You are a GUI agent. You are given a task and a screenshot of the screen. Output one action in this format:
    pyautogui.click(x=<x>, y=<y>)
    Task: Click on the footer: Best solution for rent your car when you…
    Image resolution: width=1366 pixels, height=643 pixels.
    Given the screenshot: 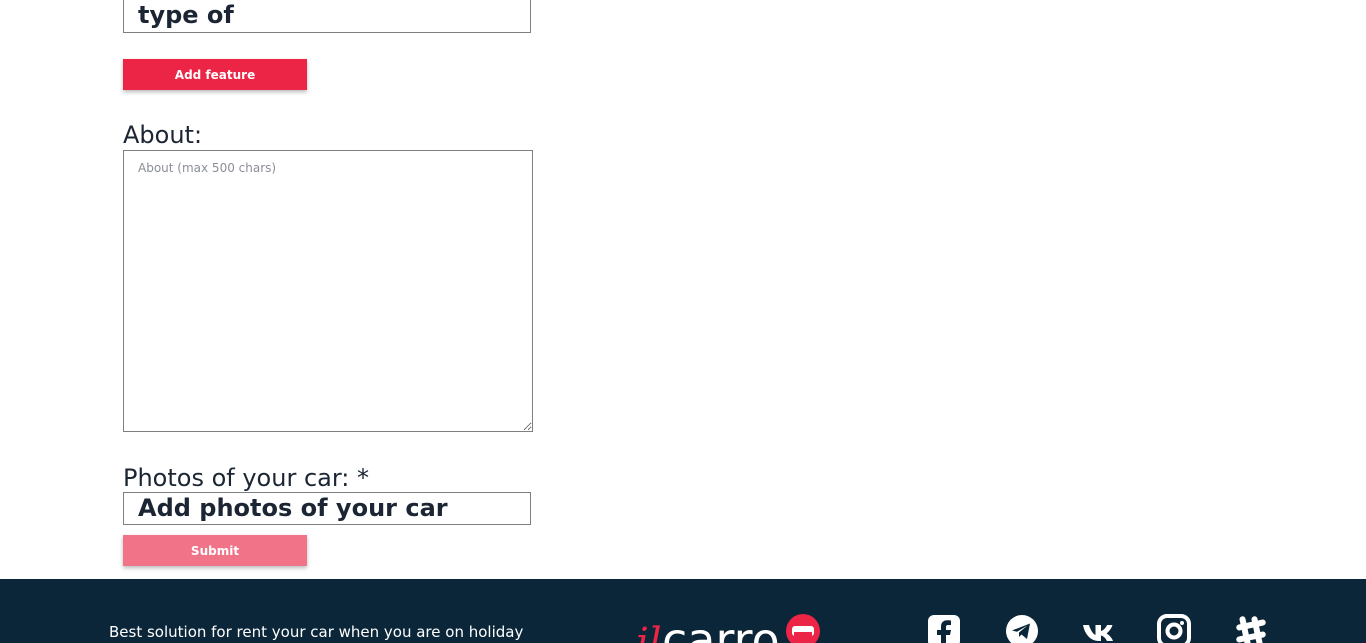 What is the action you would take?
    pyautogui.click(x=683, y=611)
    